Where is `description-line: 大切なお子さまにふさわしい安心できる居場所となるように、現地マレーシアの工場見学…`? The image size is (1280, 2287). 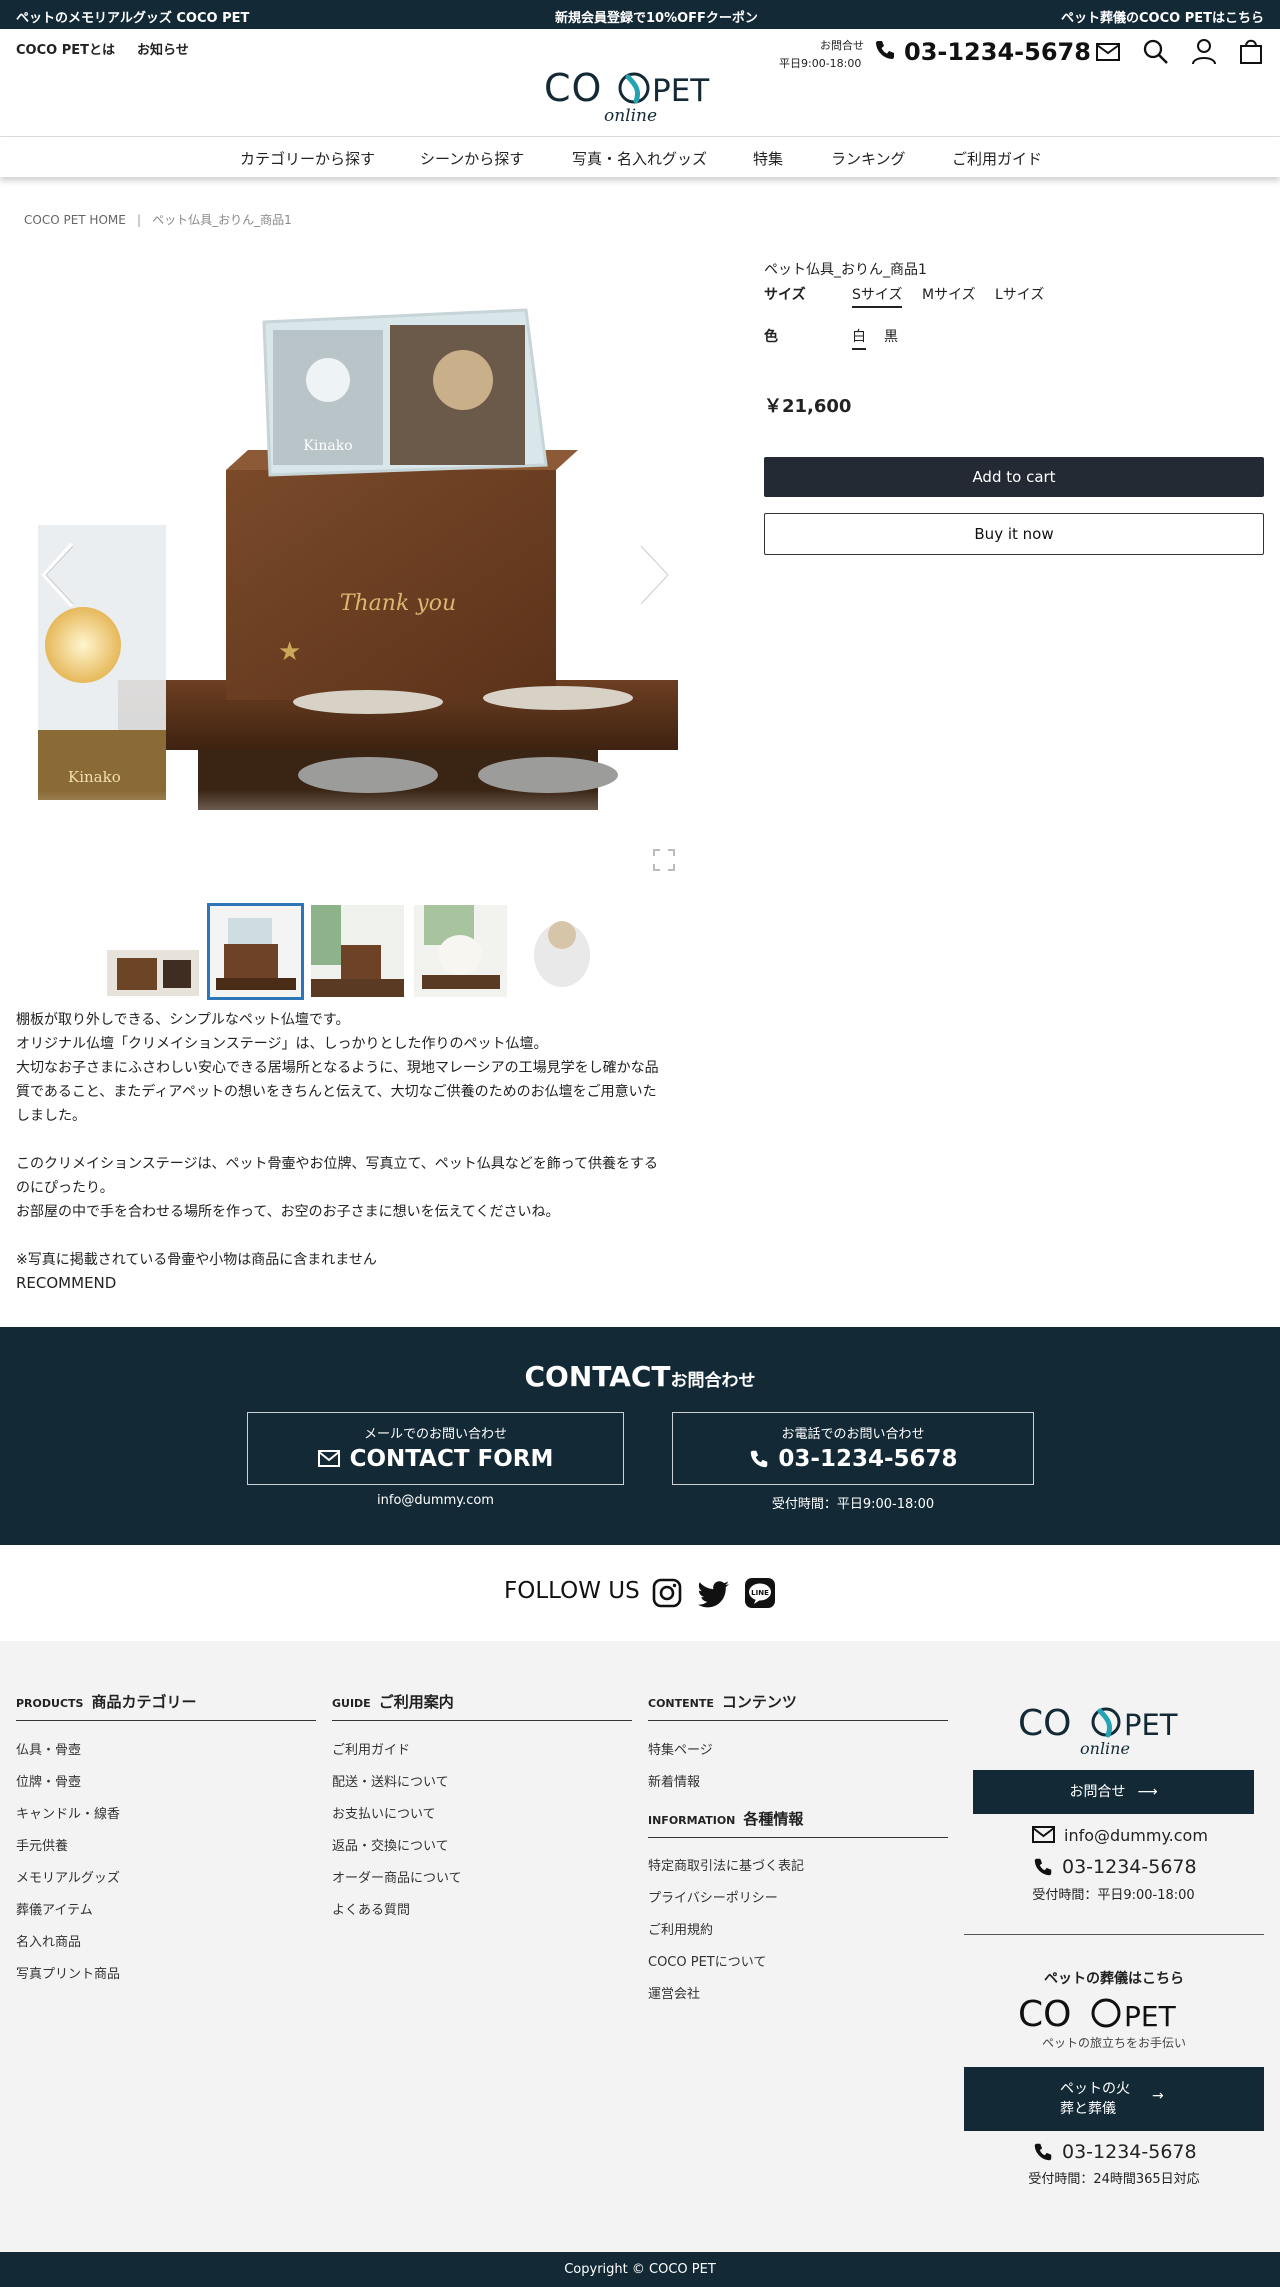
description-line: 大切なお子さまにふさわしい安心できる居場所となるように、現地マレーシアの工場見学… is located at coordinates (337, 1068).